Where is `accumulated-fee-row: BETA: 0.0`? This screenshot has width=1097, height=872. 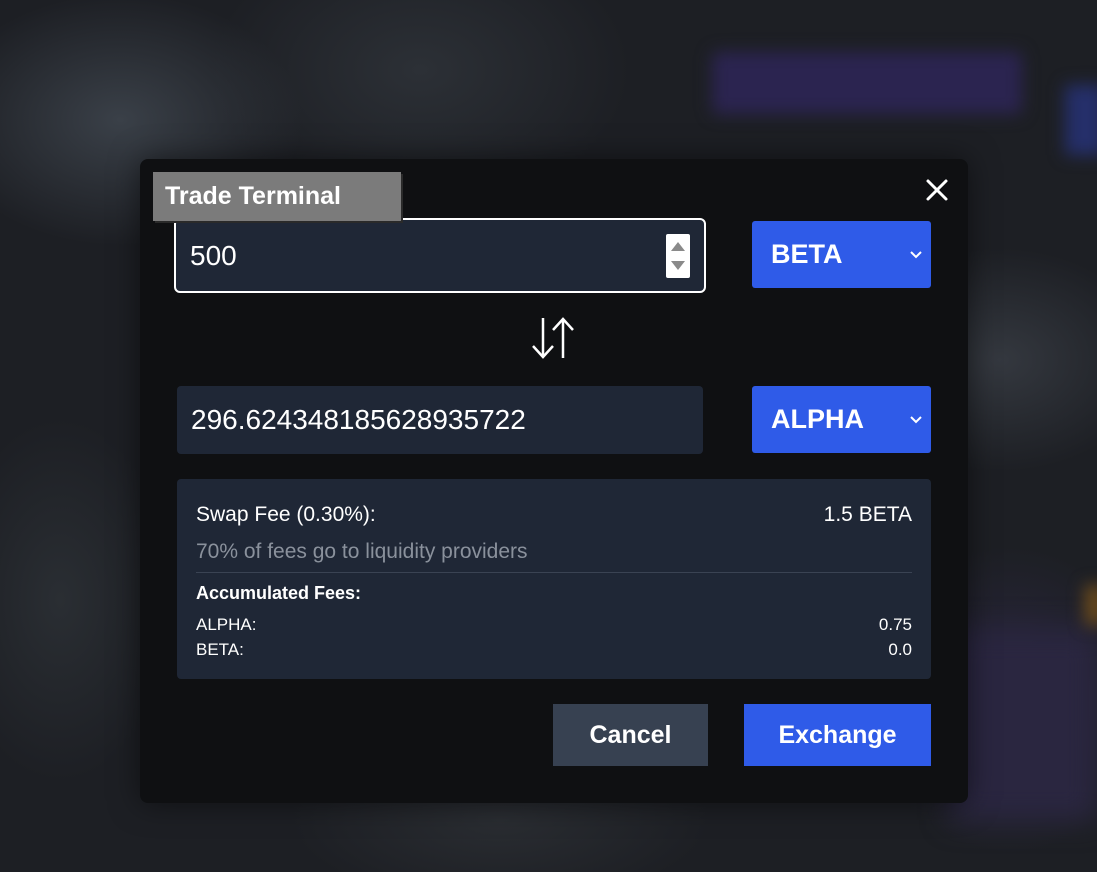 accumulated-fee-row: BETA: 0.0 is located at coordinates (554, 650).